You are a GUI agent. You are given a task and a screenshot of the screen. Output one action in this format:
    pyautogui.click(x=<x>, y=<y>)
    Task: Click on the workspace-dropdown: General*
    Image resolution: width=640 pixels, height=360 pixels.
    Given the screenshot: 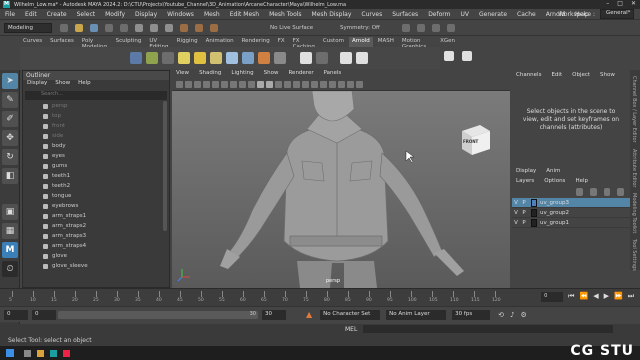 What is the action you would take?
    pyautogui.click(x=617, y=14)
    